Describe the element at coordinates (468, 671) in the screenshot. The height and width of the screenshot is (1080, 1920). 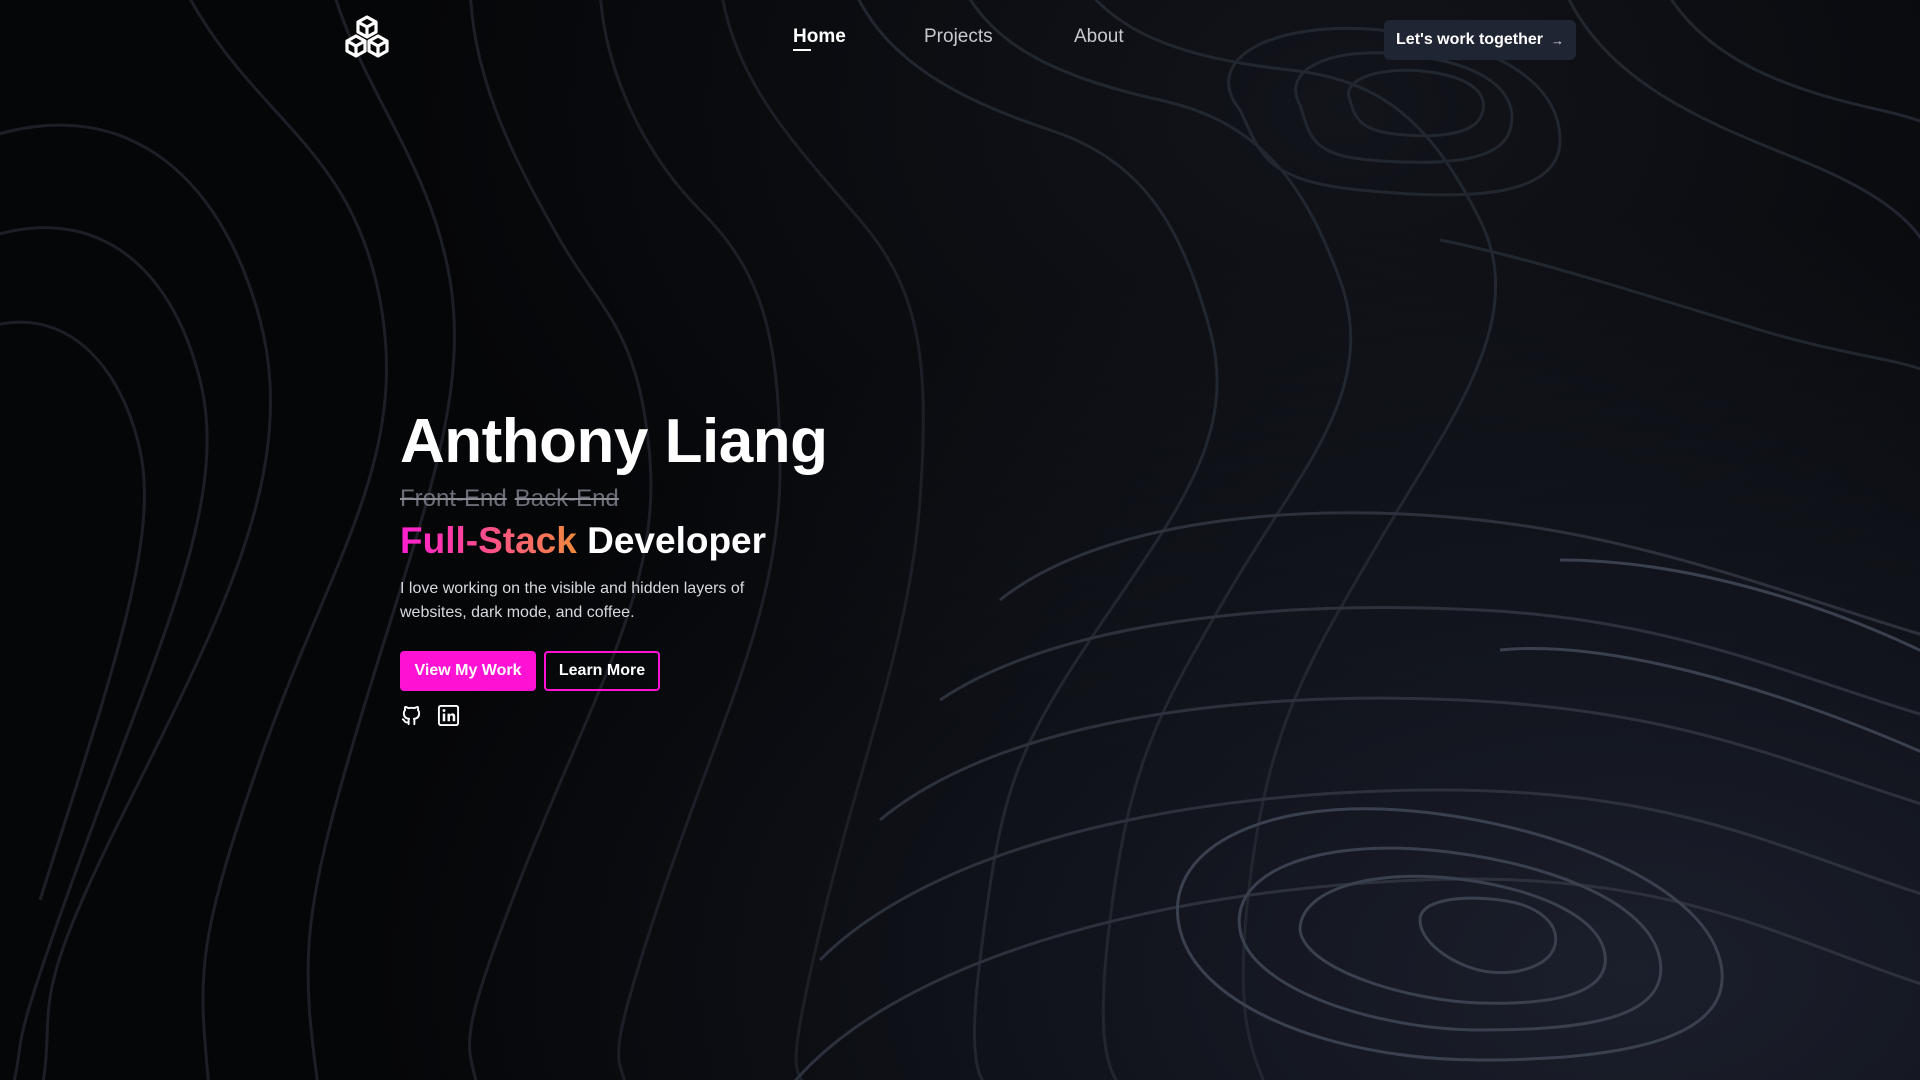
I see `view-my-work-button: View My Work` at that location.